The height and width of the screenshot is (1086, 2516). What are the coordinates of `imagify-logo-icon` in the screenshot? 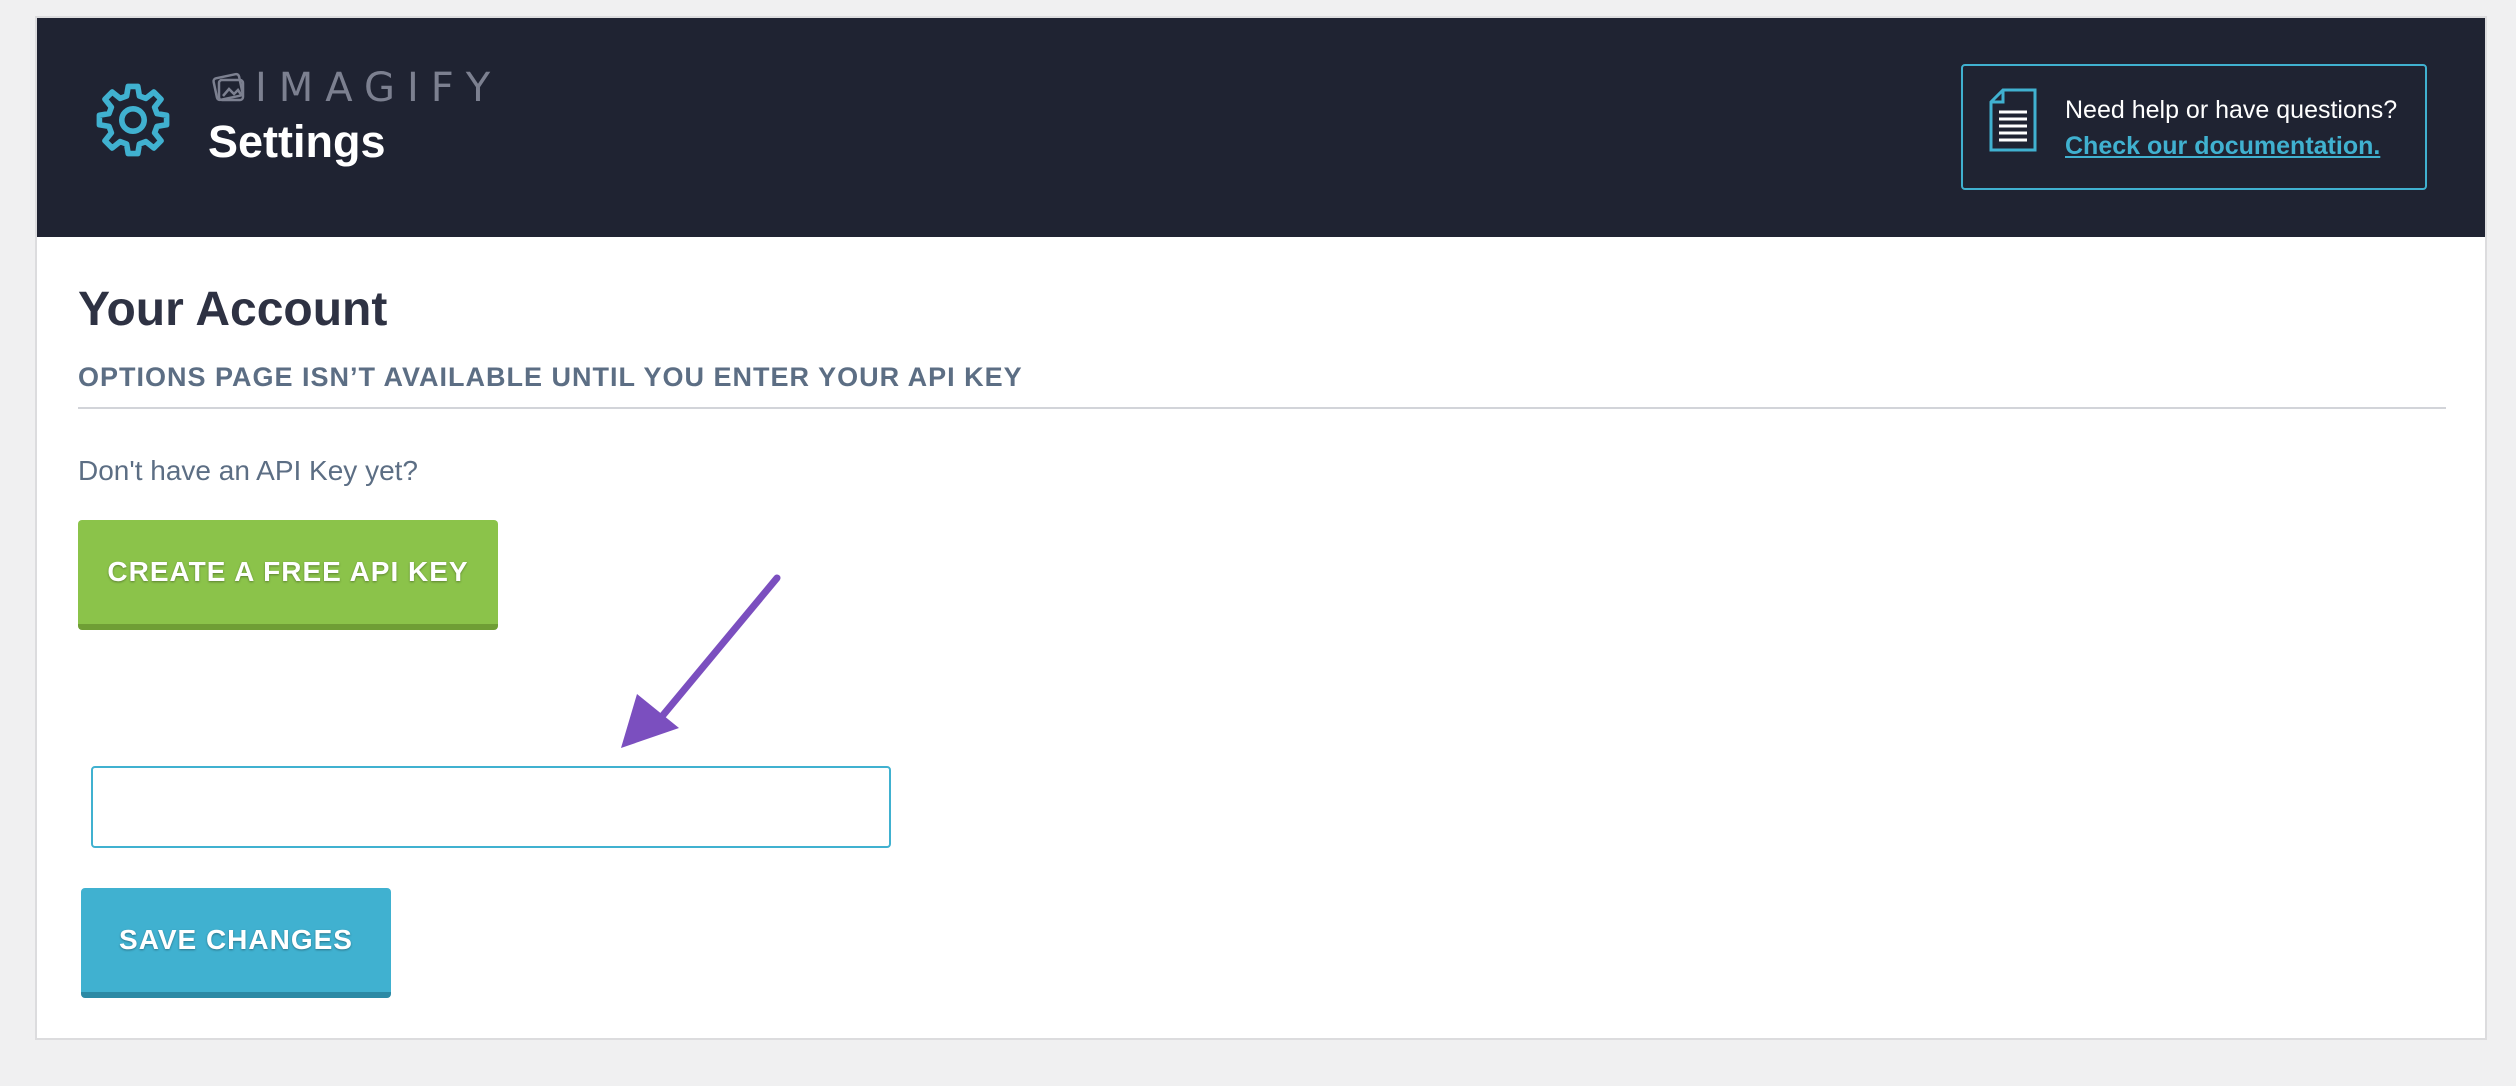 It's located at (228, 87).